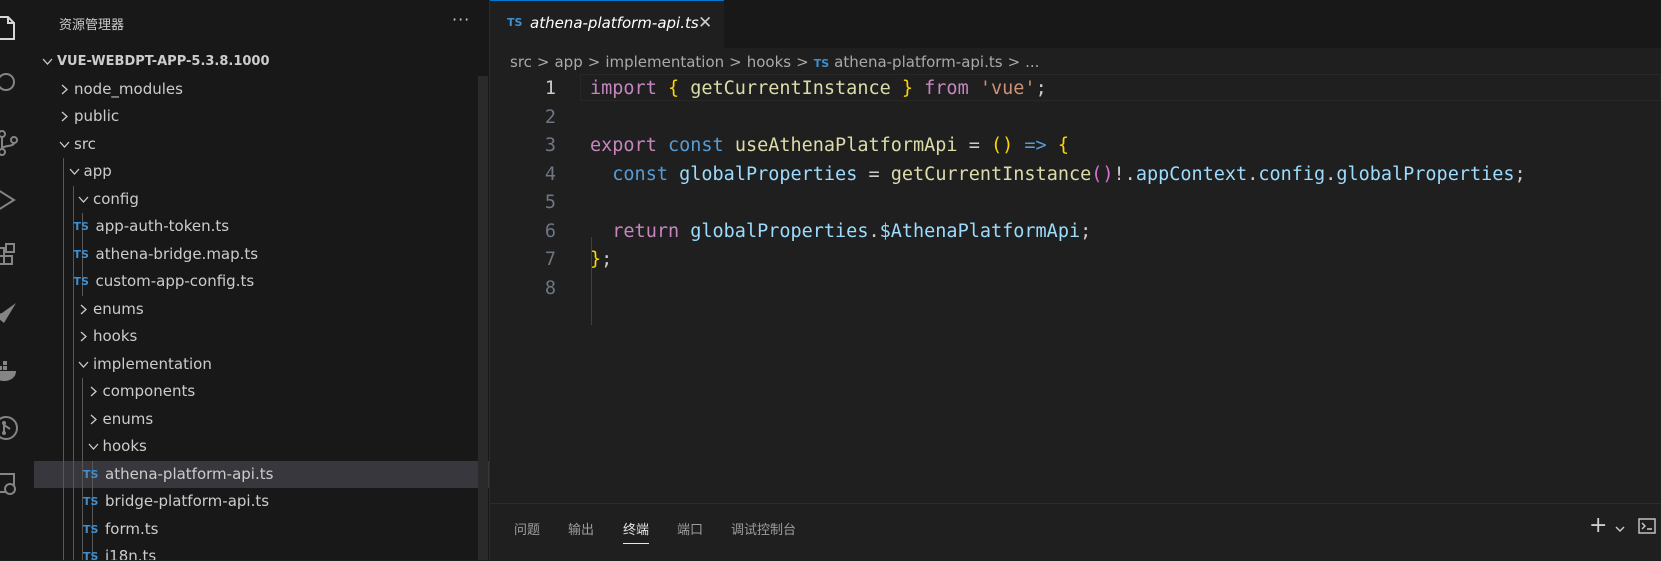 This screenshot has height=561, width=1661. Describe the element at coordinates (1075, 289) in the screenshot. I see `code-line: 8` at that location.